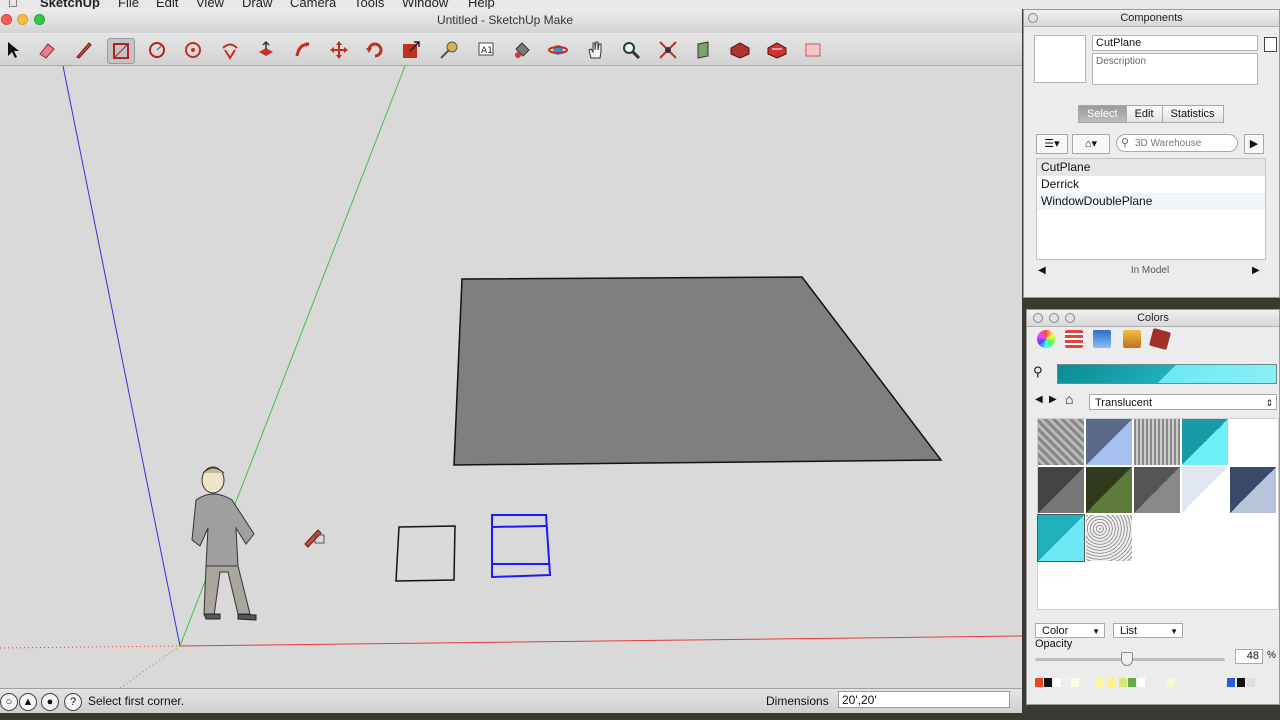 The image size is (1280, 720). Describe the element at coordinates (486, 50) in the screenshot. I see `text-tool-icon: A1` at that location.